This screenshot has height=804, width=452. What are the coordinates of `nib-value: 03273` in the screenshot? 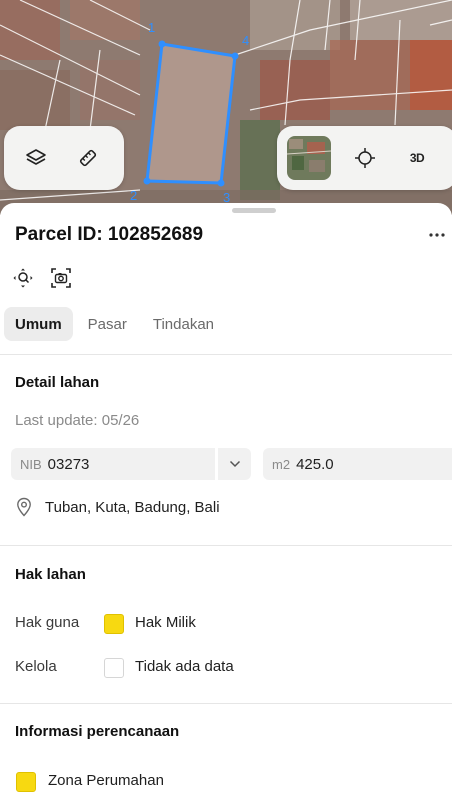 It's located at (68, 464).